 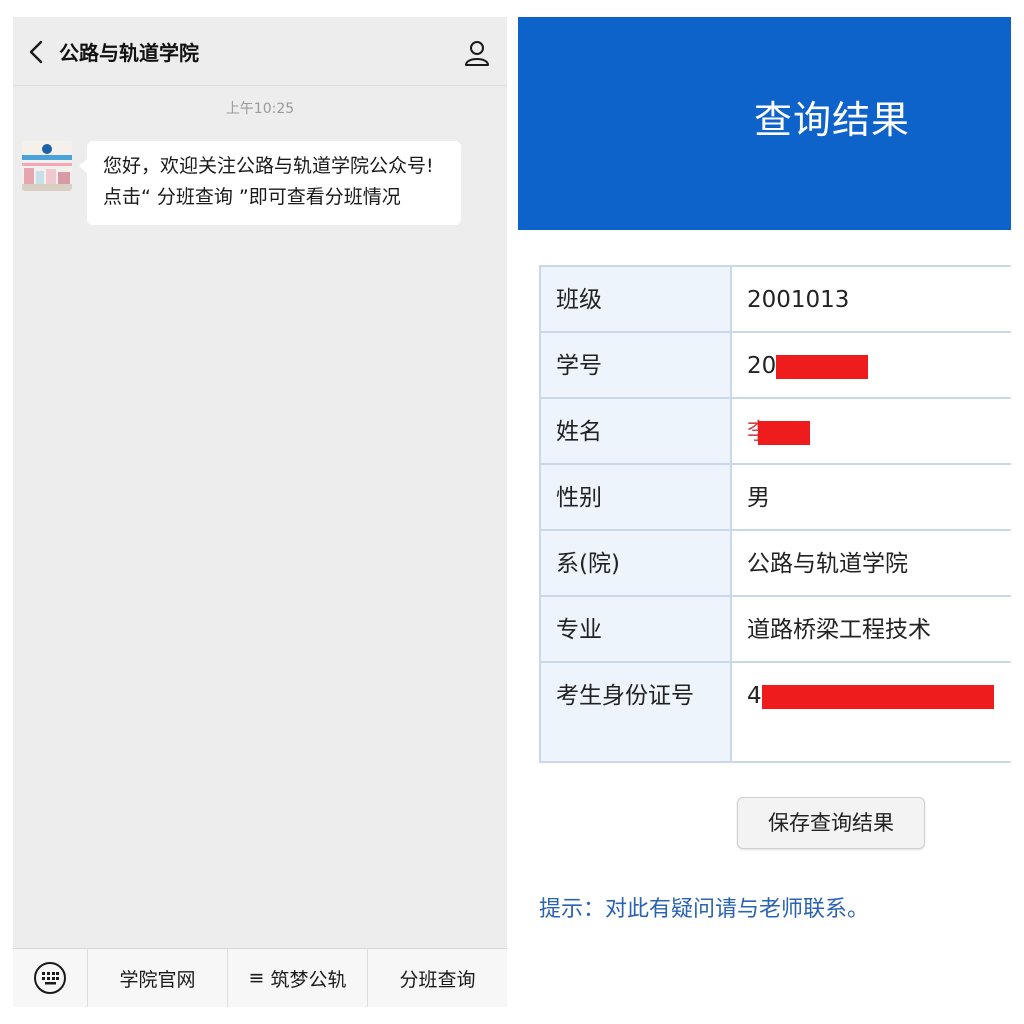 What do you see at coordinates (870, 365) in the screenshot?
I see `field-value-student-id: 20` at bounding box center [870, 365].